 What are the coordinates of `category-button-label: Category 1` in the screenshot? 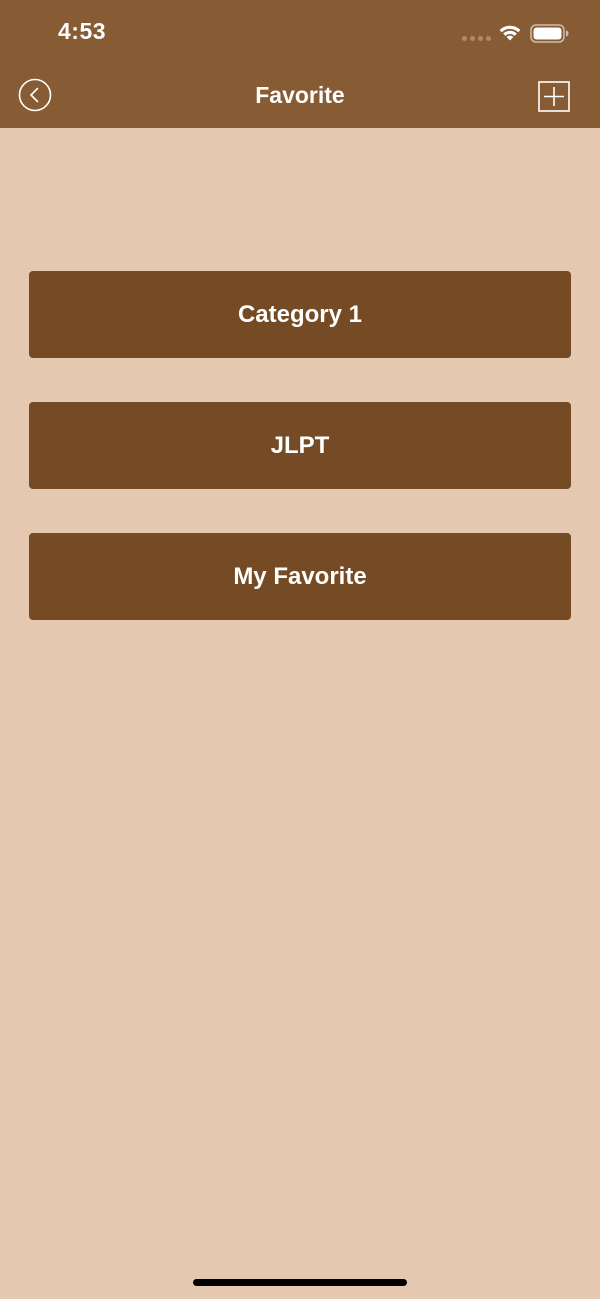 It's located at (300, 314).